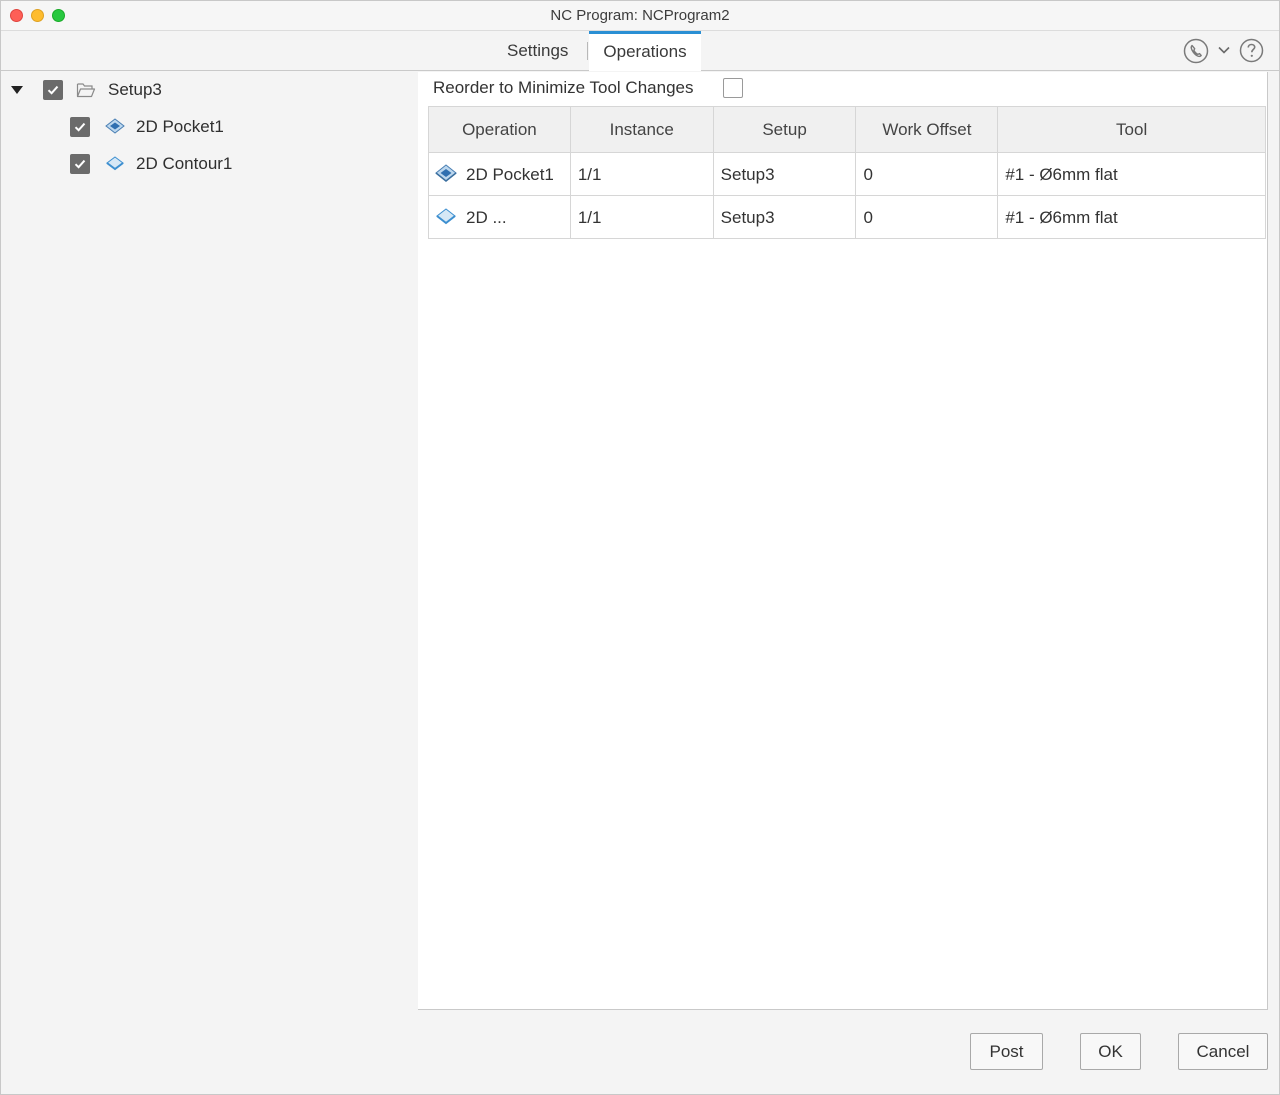  What do you see at coordinates (1224, 50) in the screenshot?
I see `chevron-down-icon` at bounding box center [1224, 50].